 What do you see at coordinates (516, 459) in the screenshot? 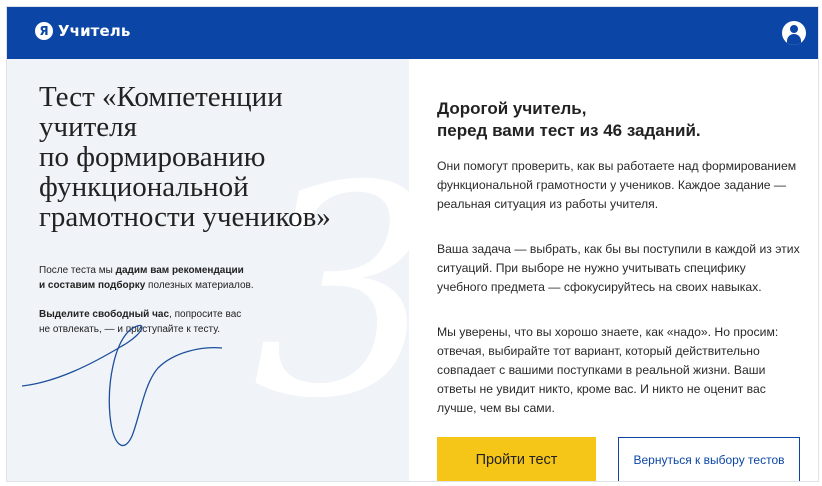
I see `start-test-button: Пройти тест` at bounding box center [516, 459].